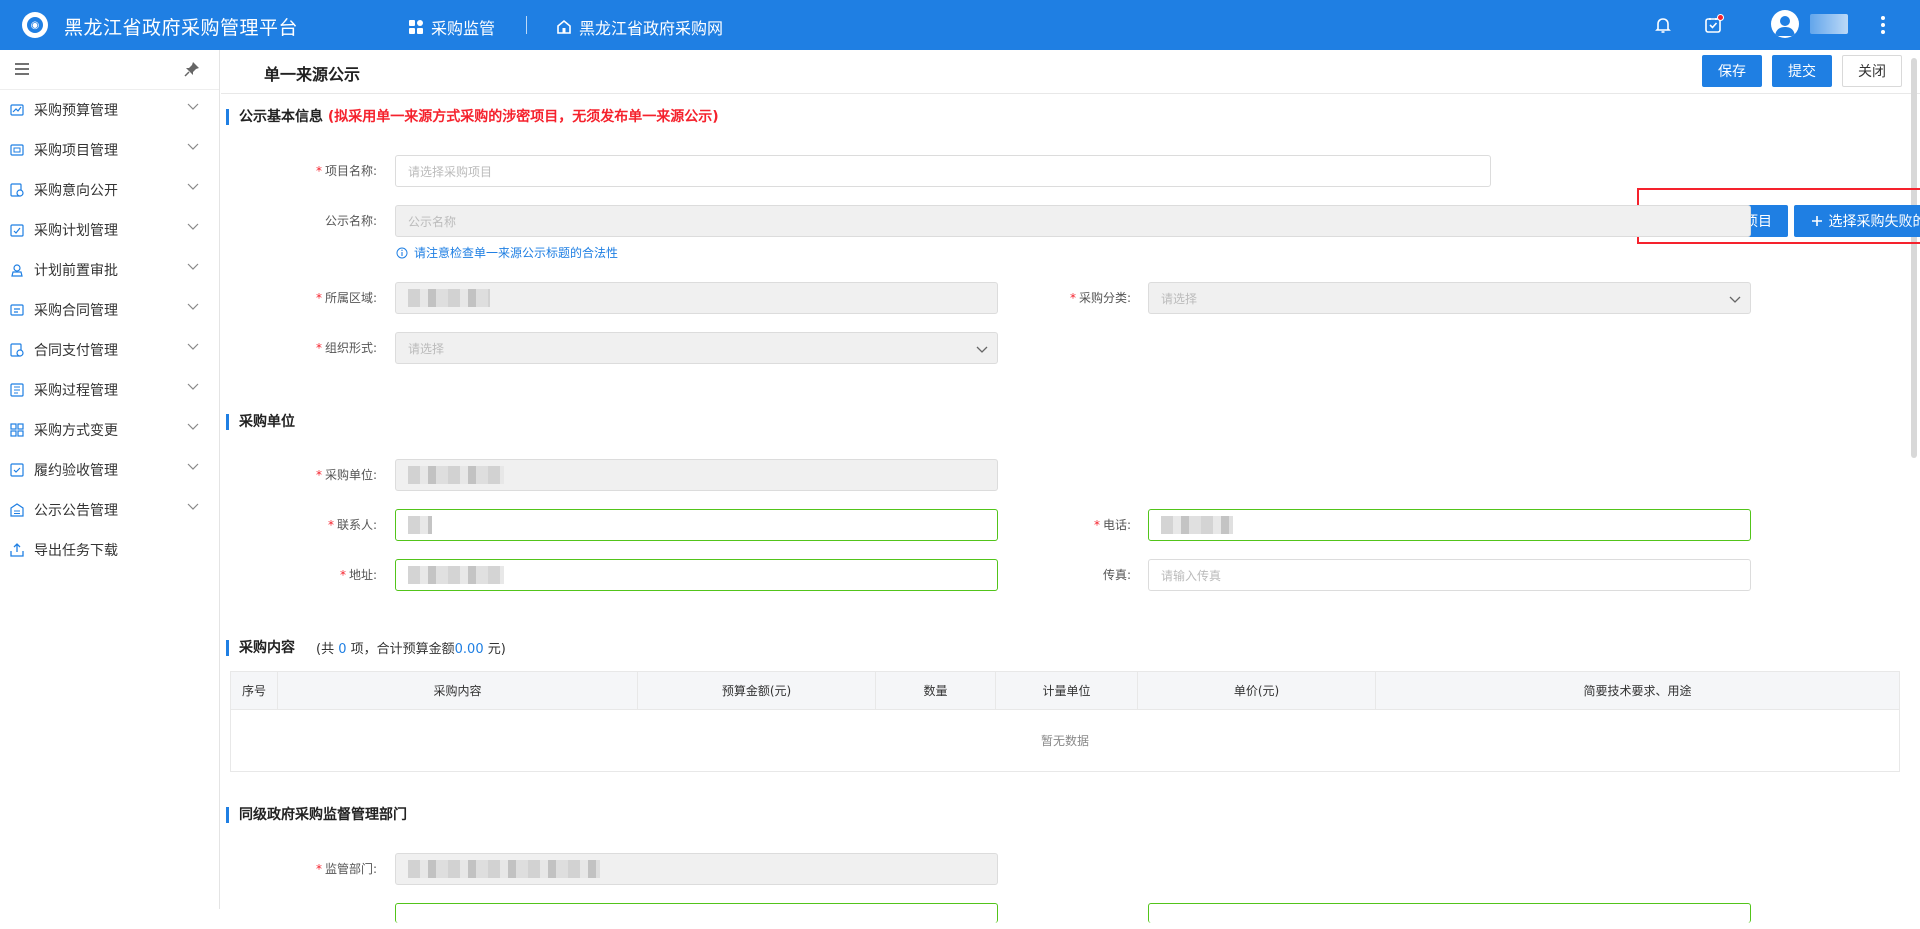  What do you see at coordinates (76, 111) in the screenshot?
I see `sidebar-item-label: 采购预算管理` at bounding box center [76, 111].